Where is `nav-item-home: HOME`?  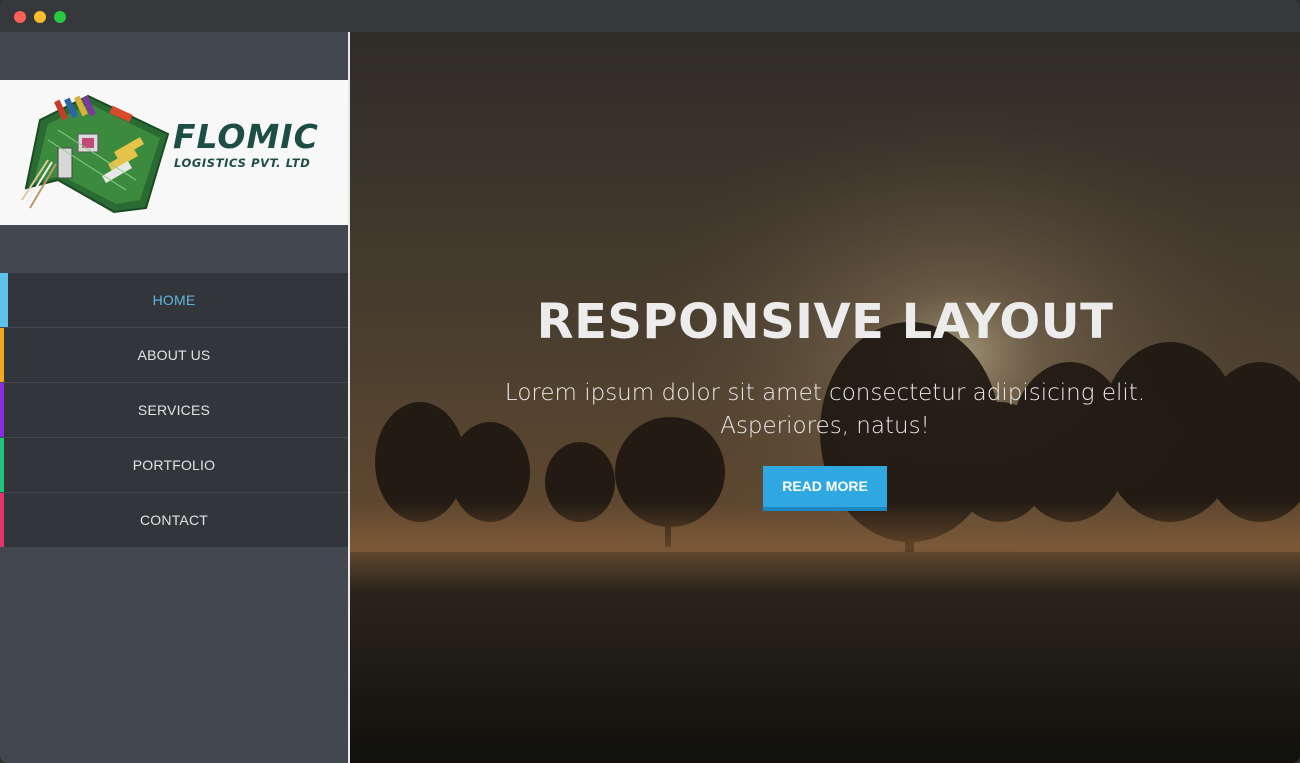
nav-item-home: HOME is located at coordinates (174, 300).